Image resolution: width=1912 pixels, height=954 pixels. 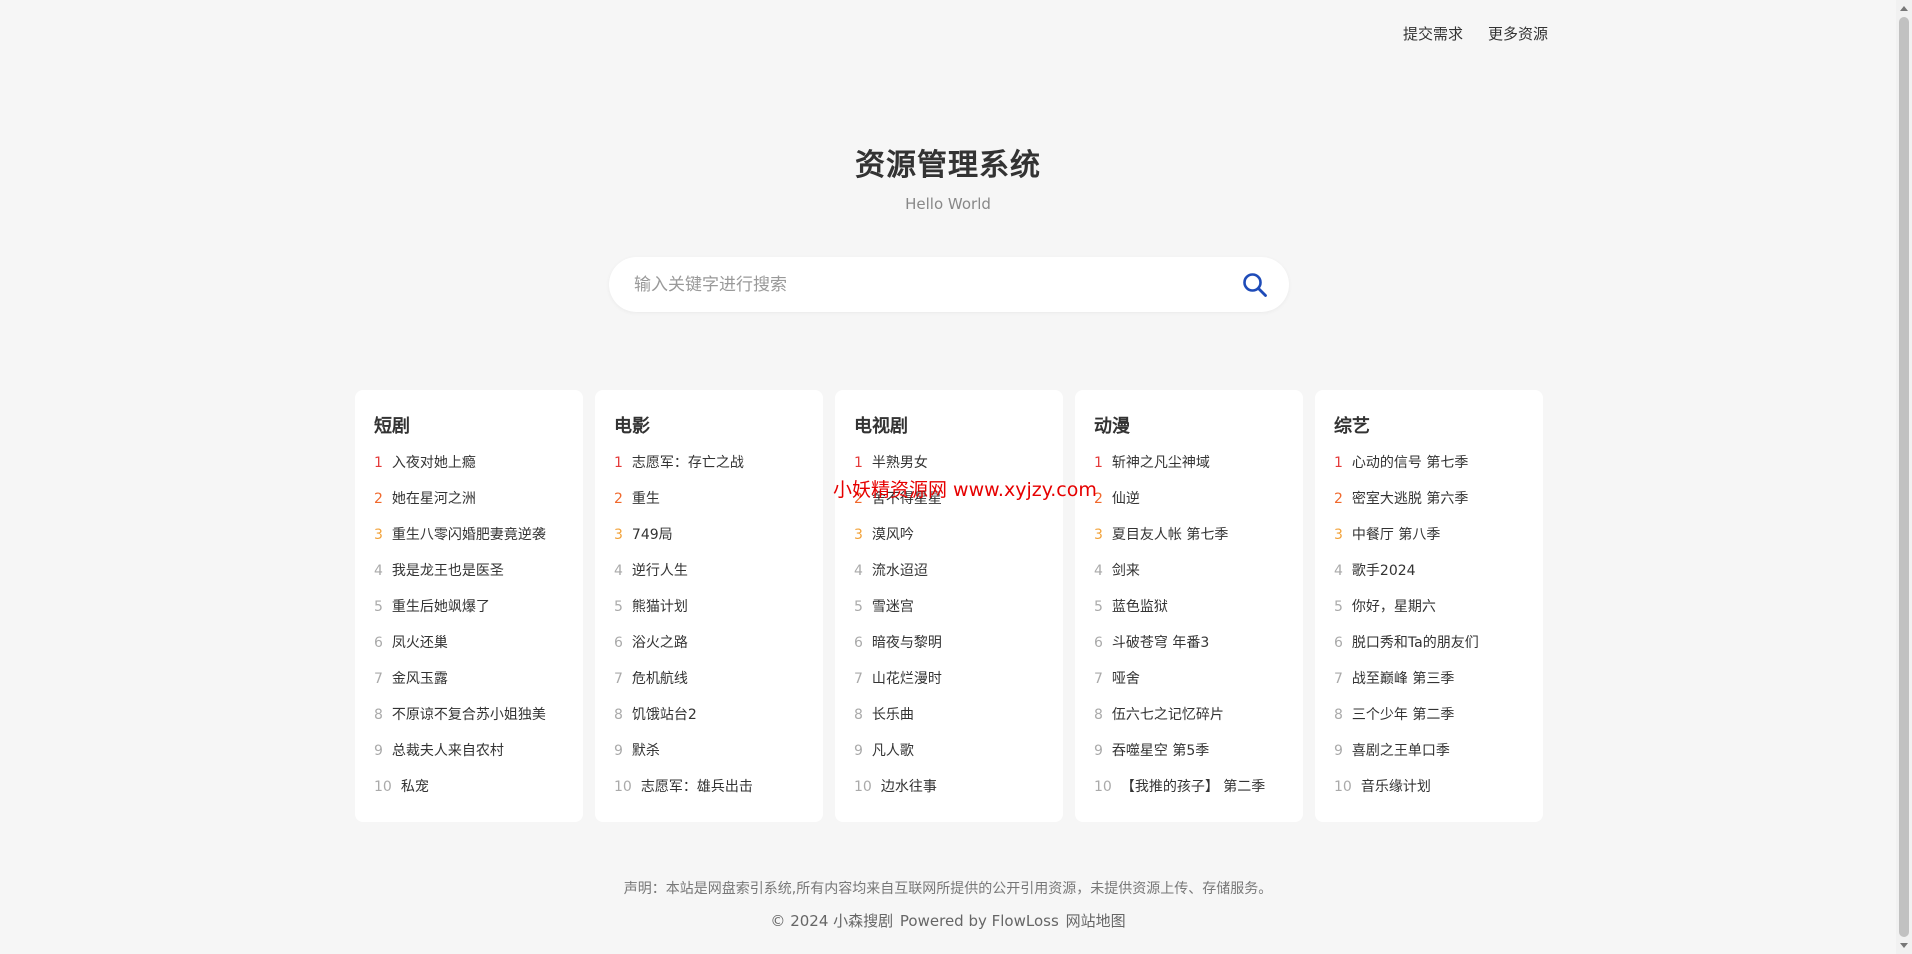 What do you see at coordinates (433, 463) in the screenshot?
I see `ranking-item-label: 入夜对她上瘾` at bounding box center [433, 463].